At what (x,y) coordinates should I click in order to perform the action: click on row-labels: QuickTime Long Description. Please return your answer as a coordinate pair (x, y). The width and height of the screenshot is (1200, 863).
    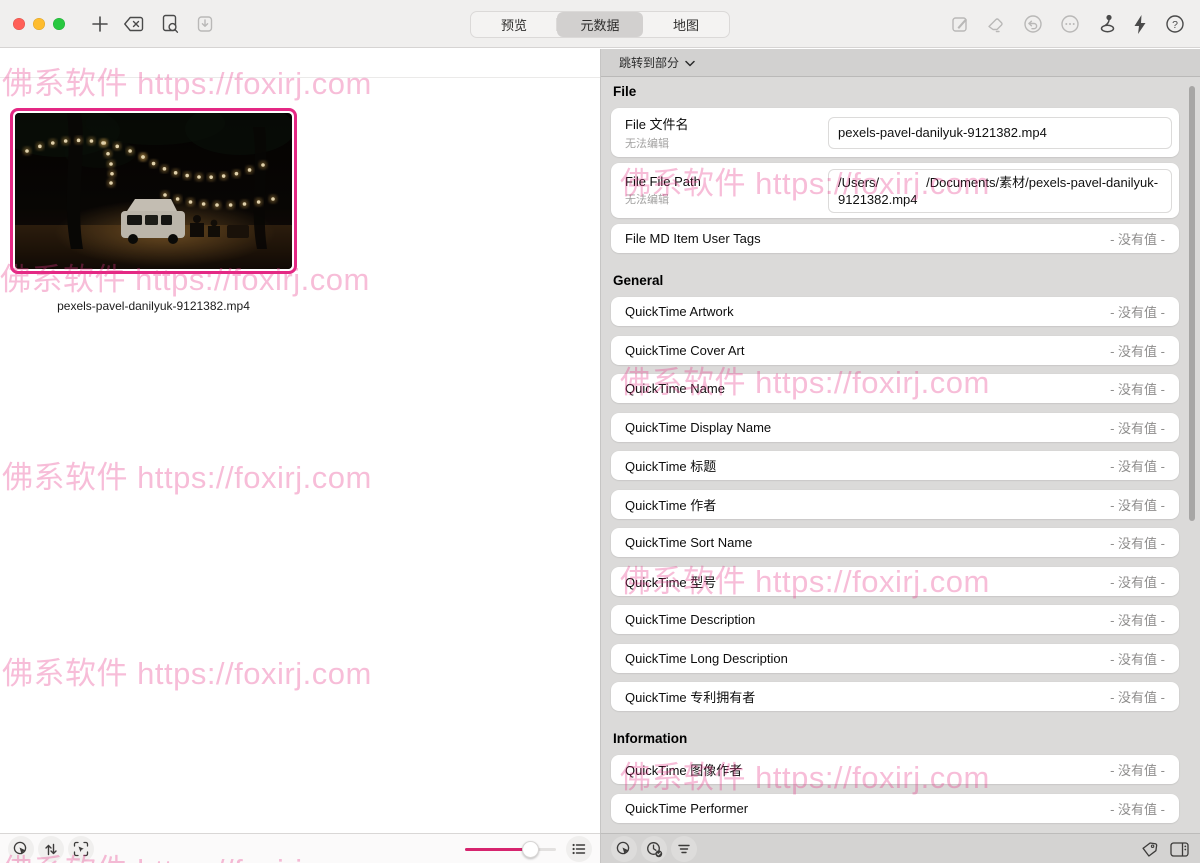
    Looking at the image, I should click on (706, 658).